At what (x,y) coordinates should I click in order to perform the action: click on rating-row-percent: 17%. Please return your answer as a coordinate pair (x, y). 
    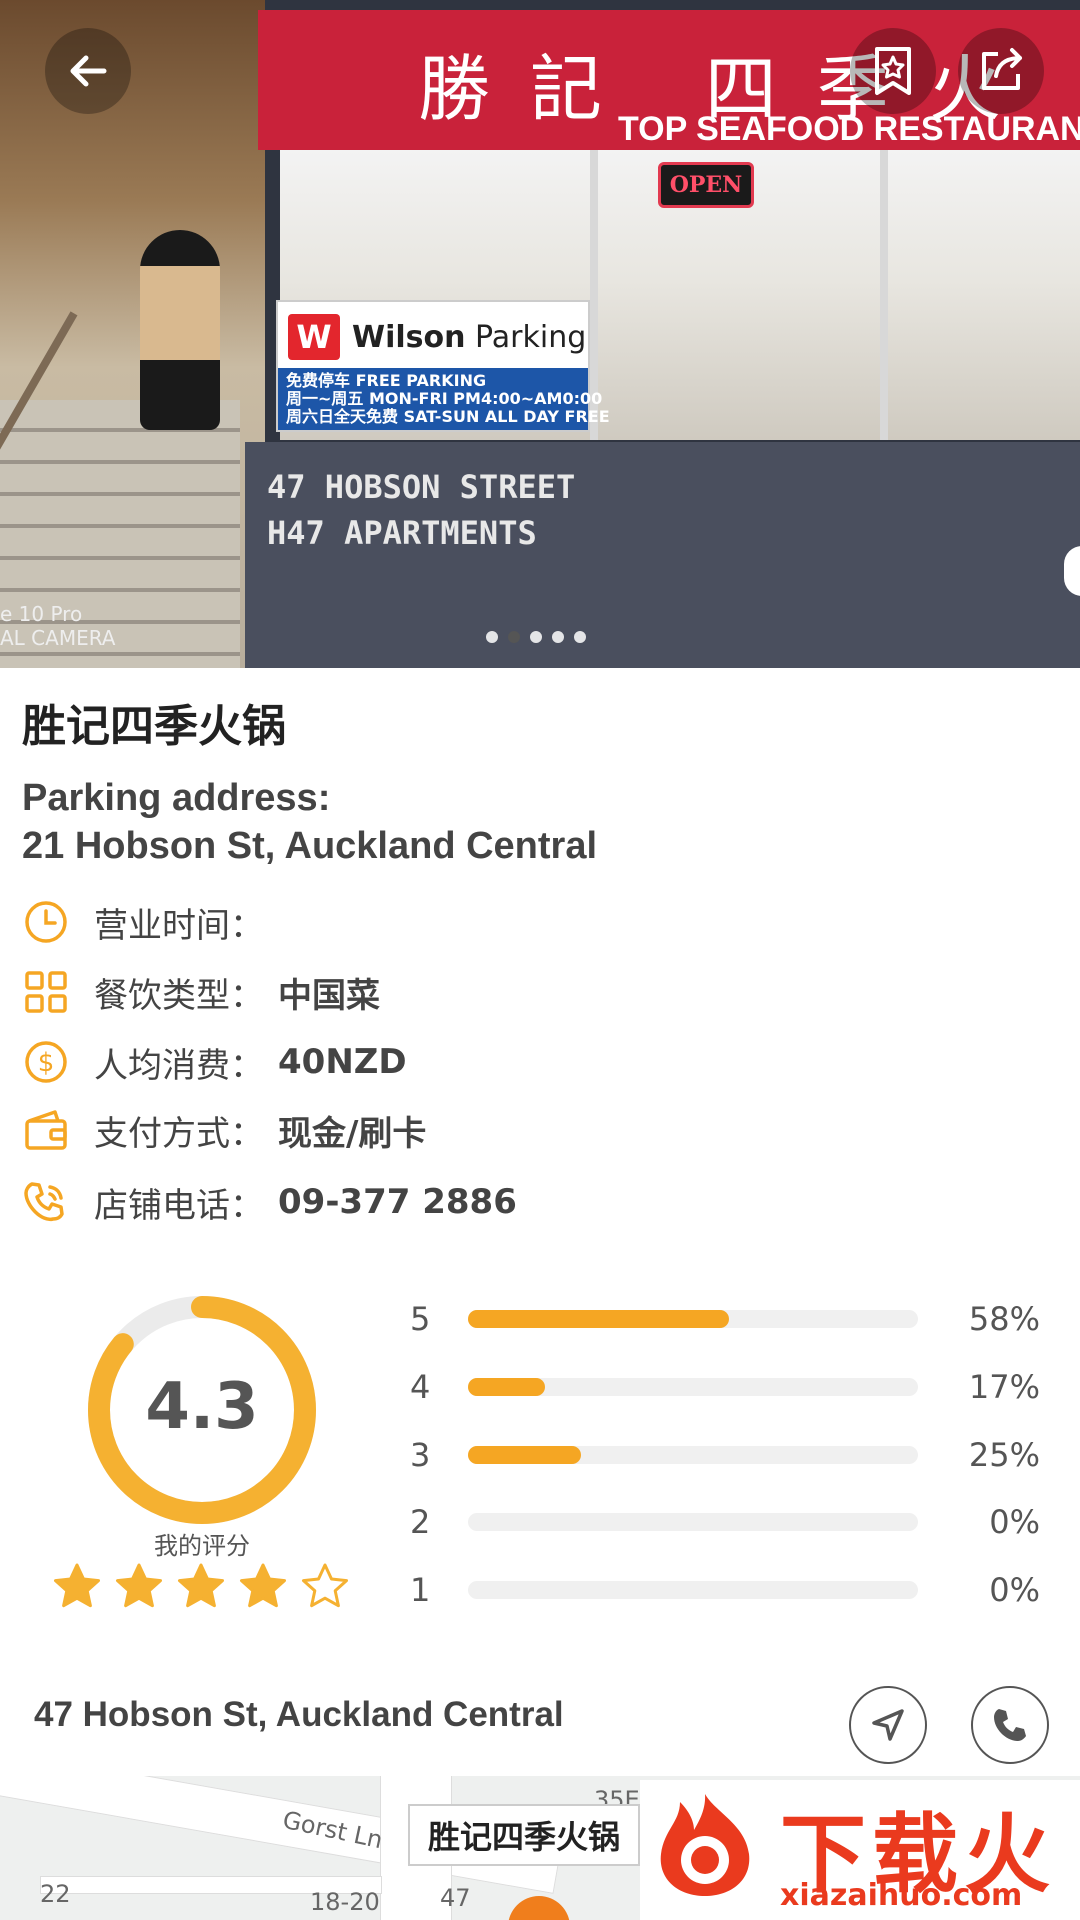
    Looking at the image, I should click on (1004, 1387).